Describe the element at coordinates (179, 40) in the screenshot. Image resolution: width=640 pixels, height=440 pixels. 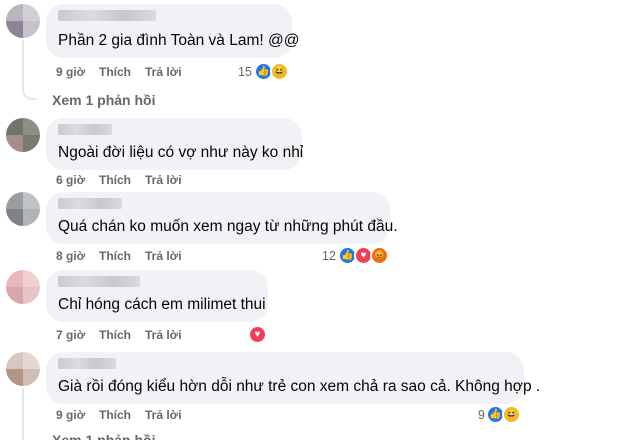
I see `comment-text: Phần 2 gia đình Toàn và Lam! @@` at that location.